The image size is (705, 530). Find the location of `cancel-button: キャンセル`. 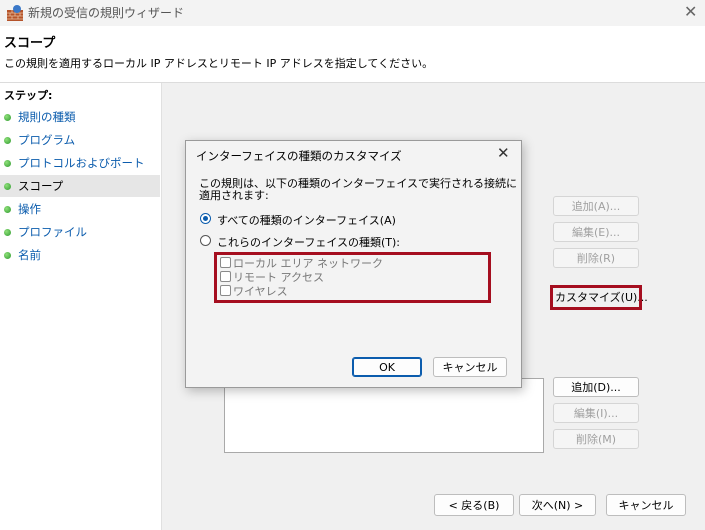

cancel-button: キャンセル is located at coordinates (646, 505).